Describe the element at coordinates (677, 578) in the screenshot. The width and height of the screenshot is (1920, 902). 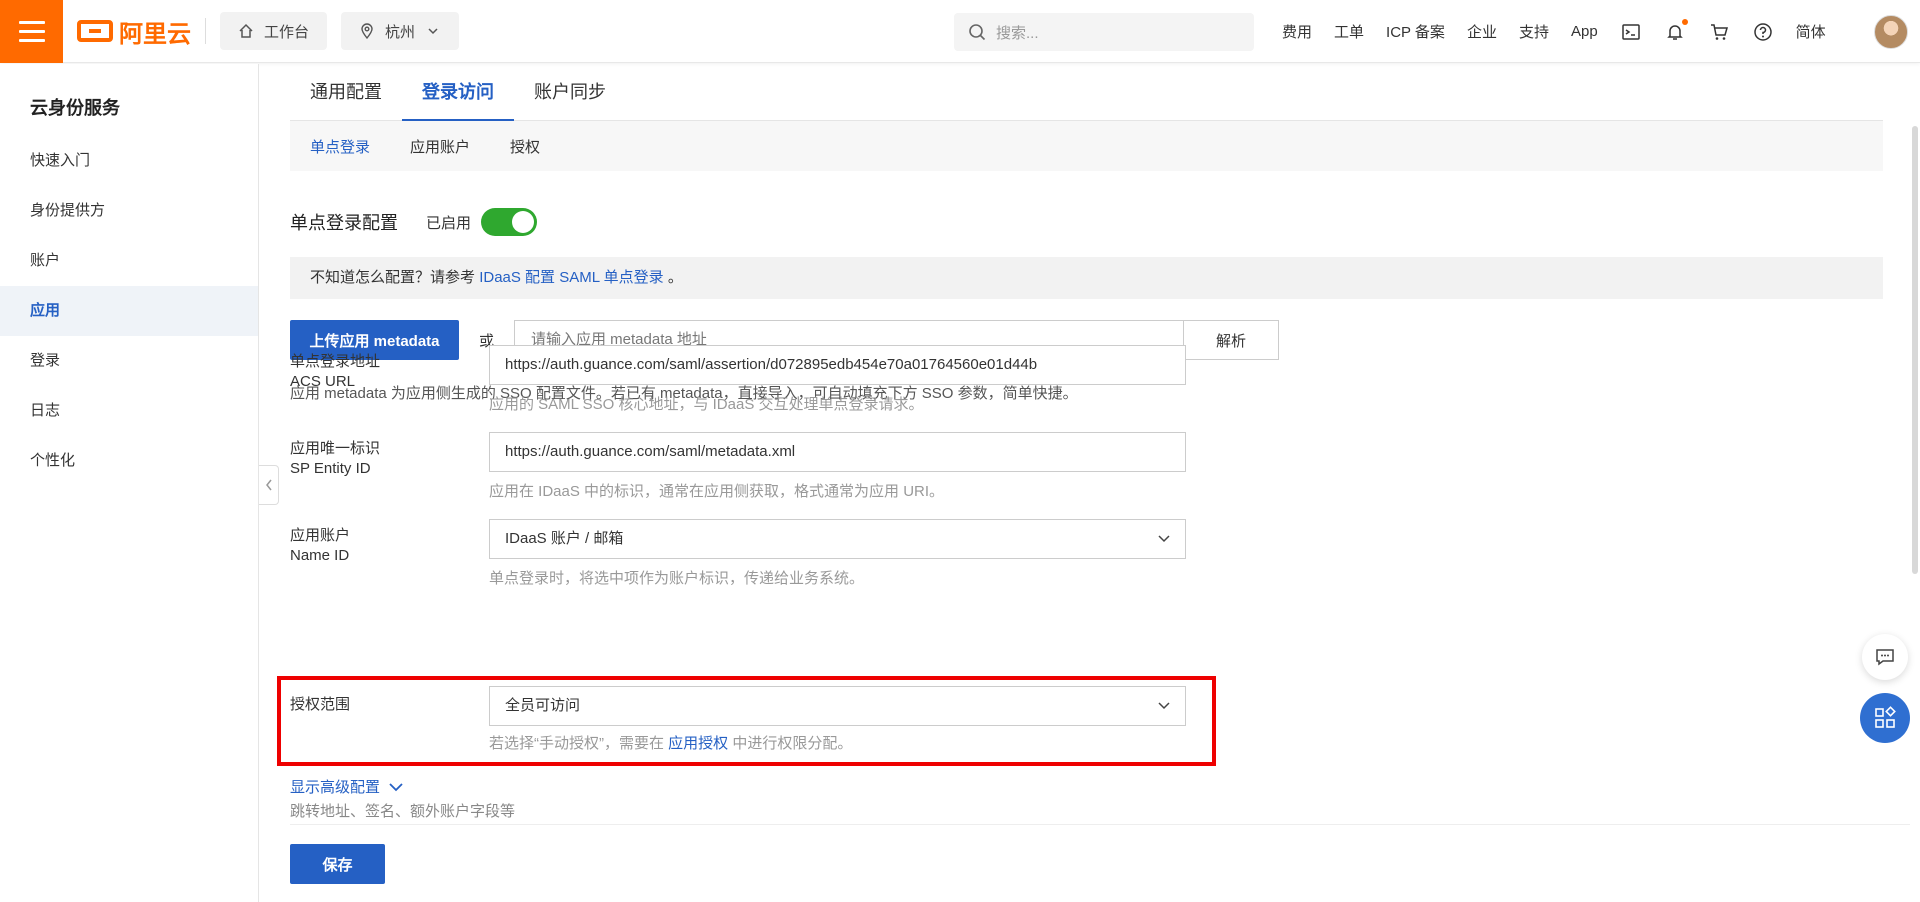
I see `name-id-help: 单点登录时，将选中项作为账户标识，传递给业务系统。` at that location.